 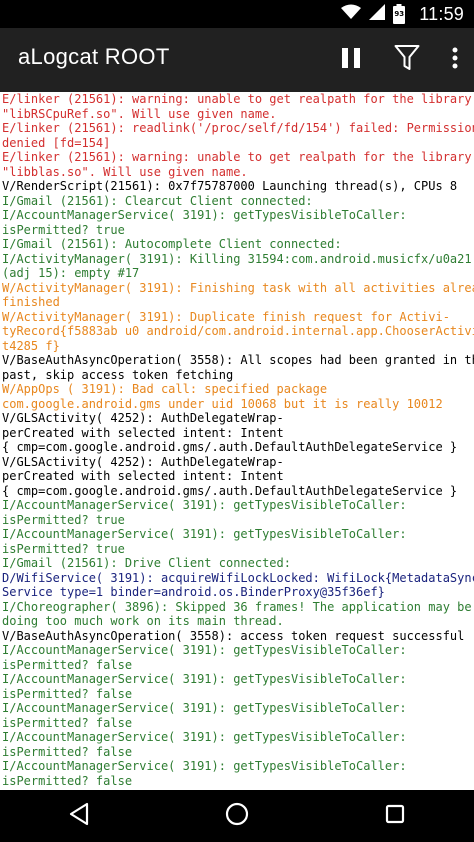 I want to click on back-icon, so click(x=79, y=816).